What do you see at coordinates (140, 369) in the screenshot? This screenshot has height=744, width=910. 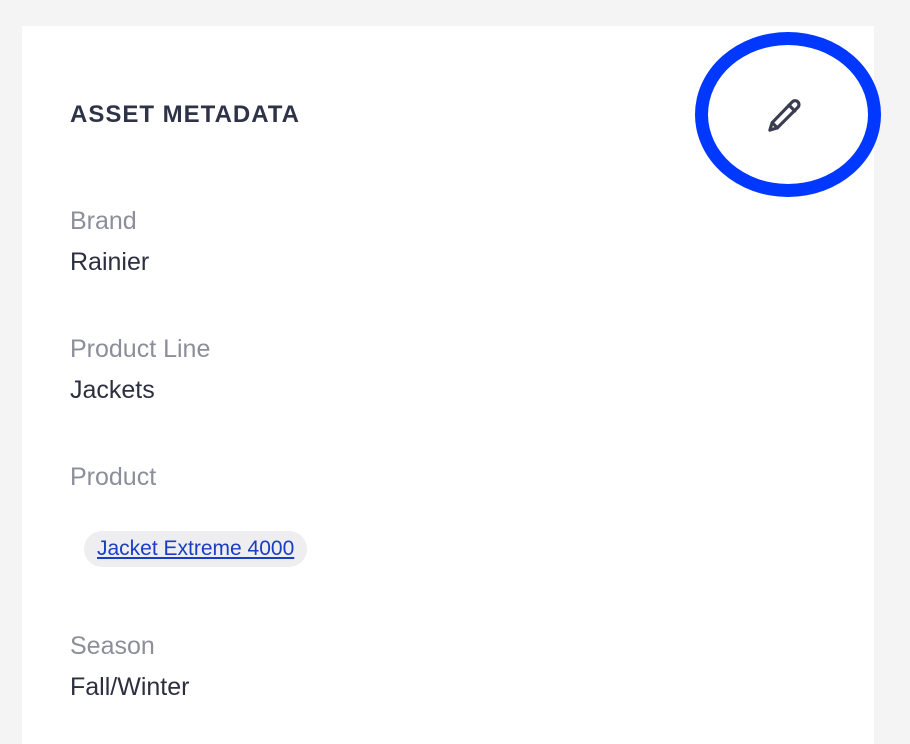 I see `field-product-line: Product Line Jackets` at bounding box center [140, 369].